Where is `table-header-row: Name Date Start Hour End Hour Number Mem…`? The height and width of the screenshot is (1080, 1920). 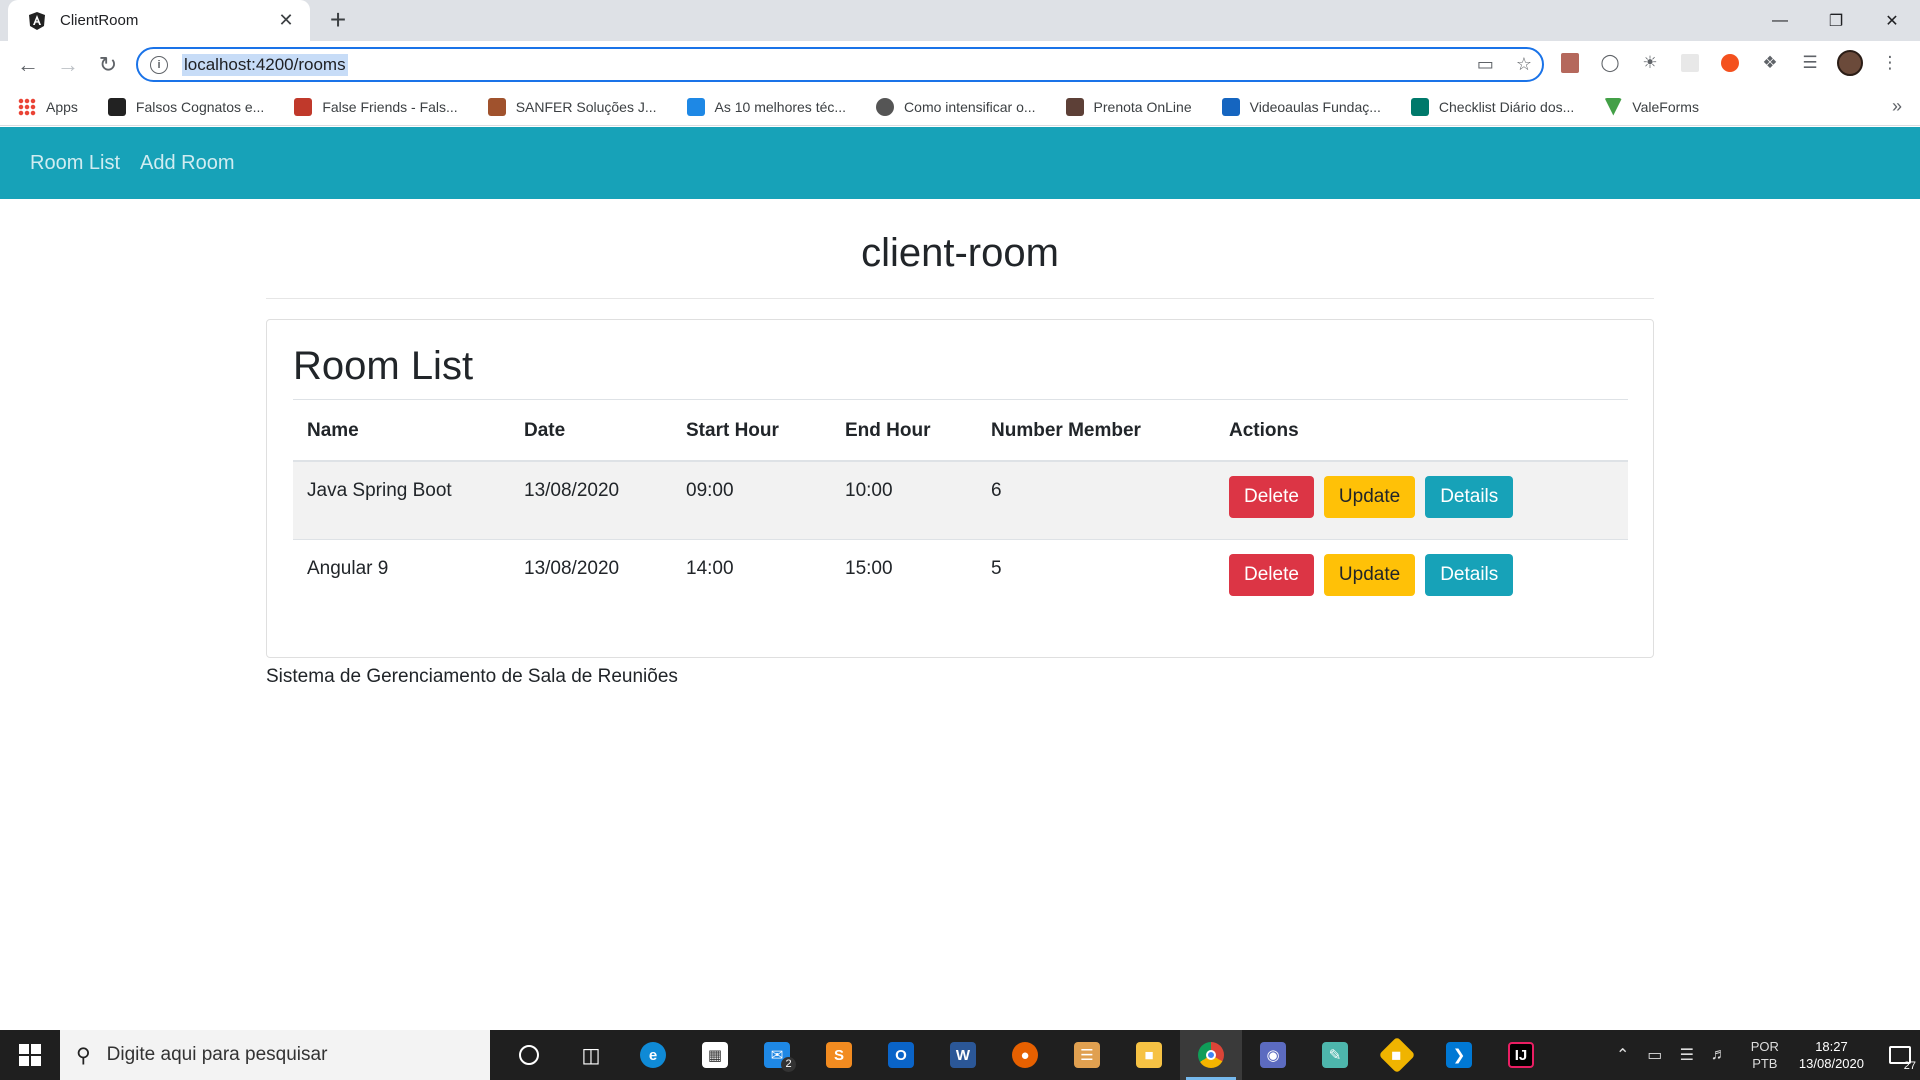
table-header-row: Name Date Start Hour End Hour Number Mem… is located at coordinates (960, 430).